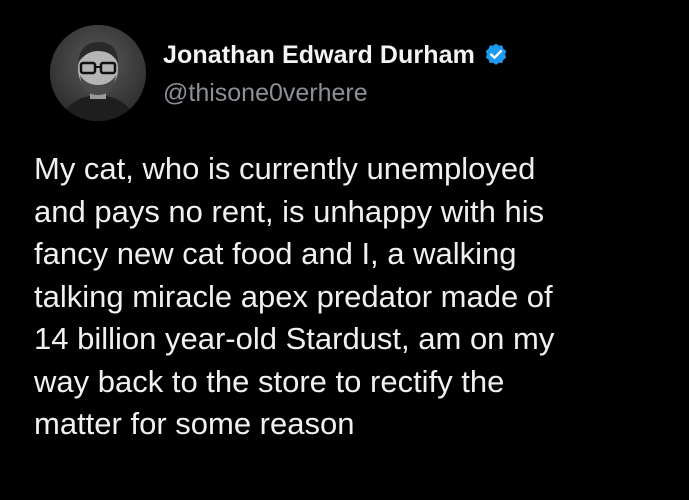 This screenshot has height=500, width=689. Describe the element at coordinates (269, 381) in the screenshot. I see `tweet-line: way back to the store to rectify the` at that location.